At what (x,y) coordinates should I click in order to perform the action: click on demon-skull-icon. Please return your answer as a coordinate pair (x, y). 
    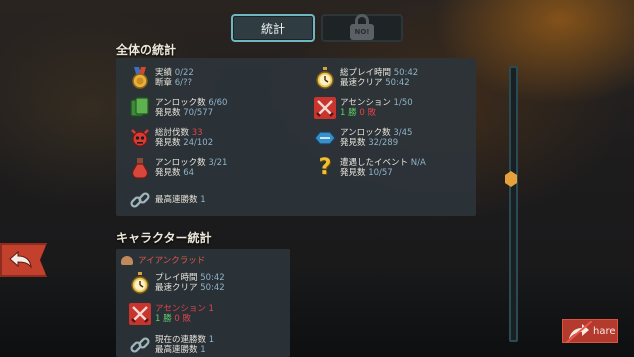
    Looking at the image, I should click on (140, 138).